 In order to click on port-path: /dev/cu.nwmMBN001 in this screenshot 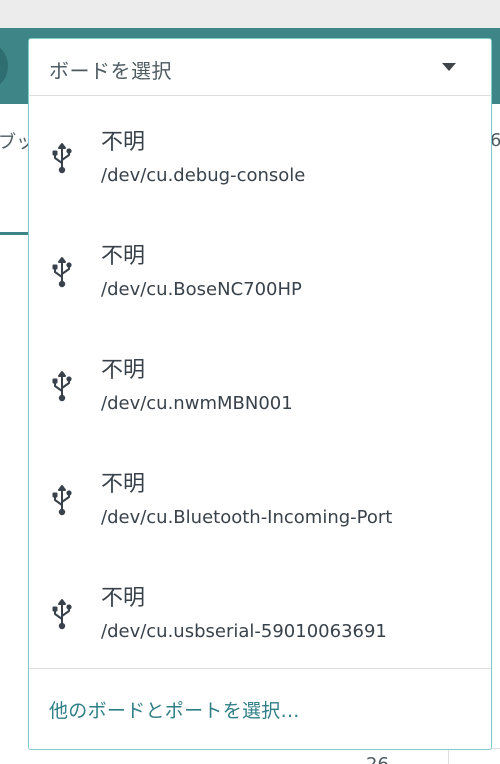, I will do `click(197, 403)`.